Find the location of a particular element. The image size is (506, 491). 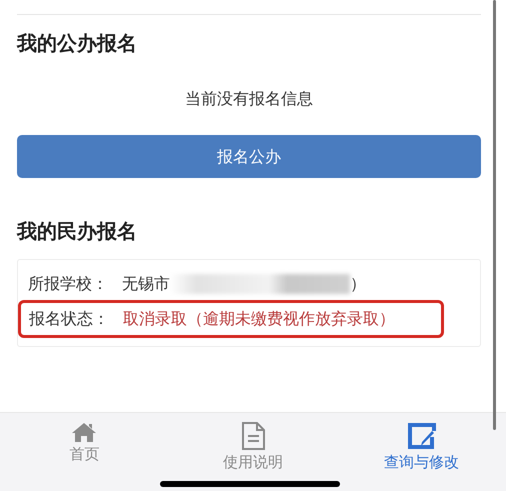

tab-item: 使用说明 is located at coordinates (253, 452).